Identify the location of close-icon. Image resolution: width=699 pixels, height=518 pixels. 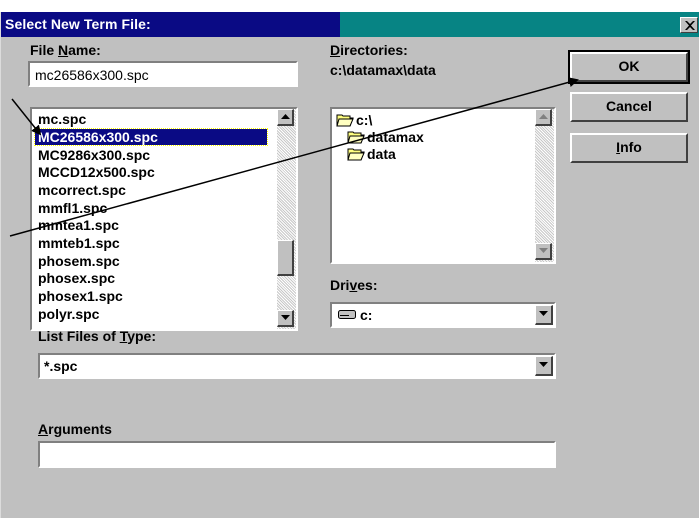
(690, 25).